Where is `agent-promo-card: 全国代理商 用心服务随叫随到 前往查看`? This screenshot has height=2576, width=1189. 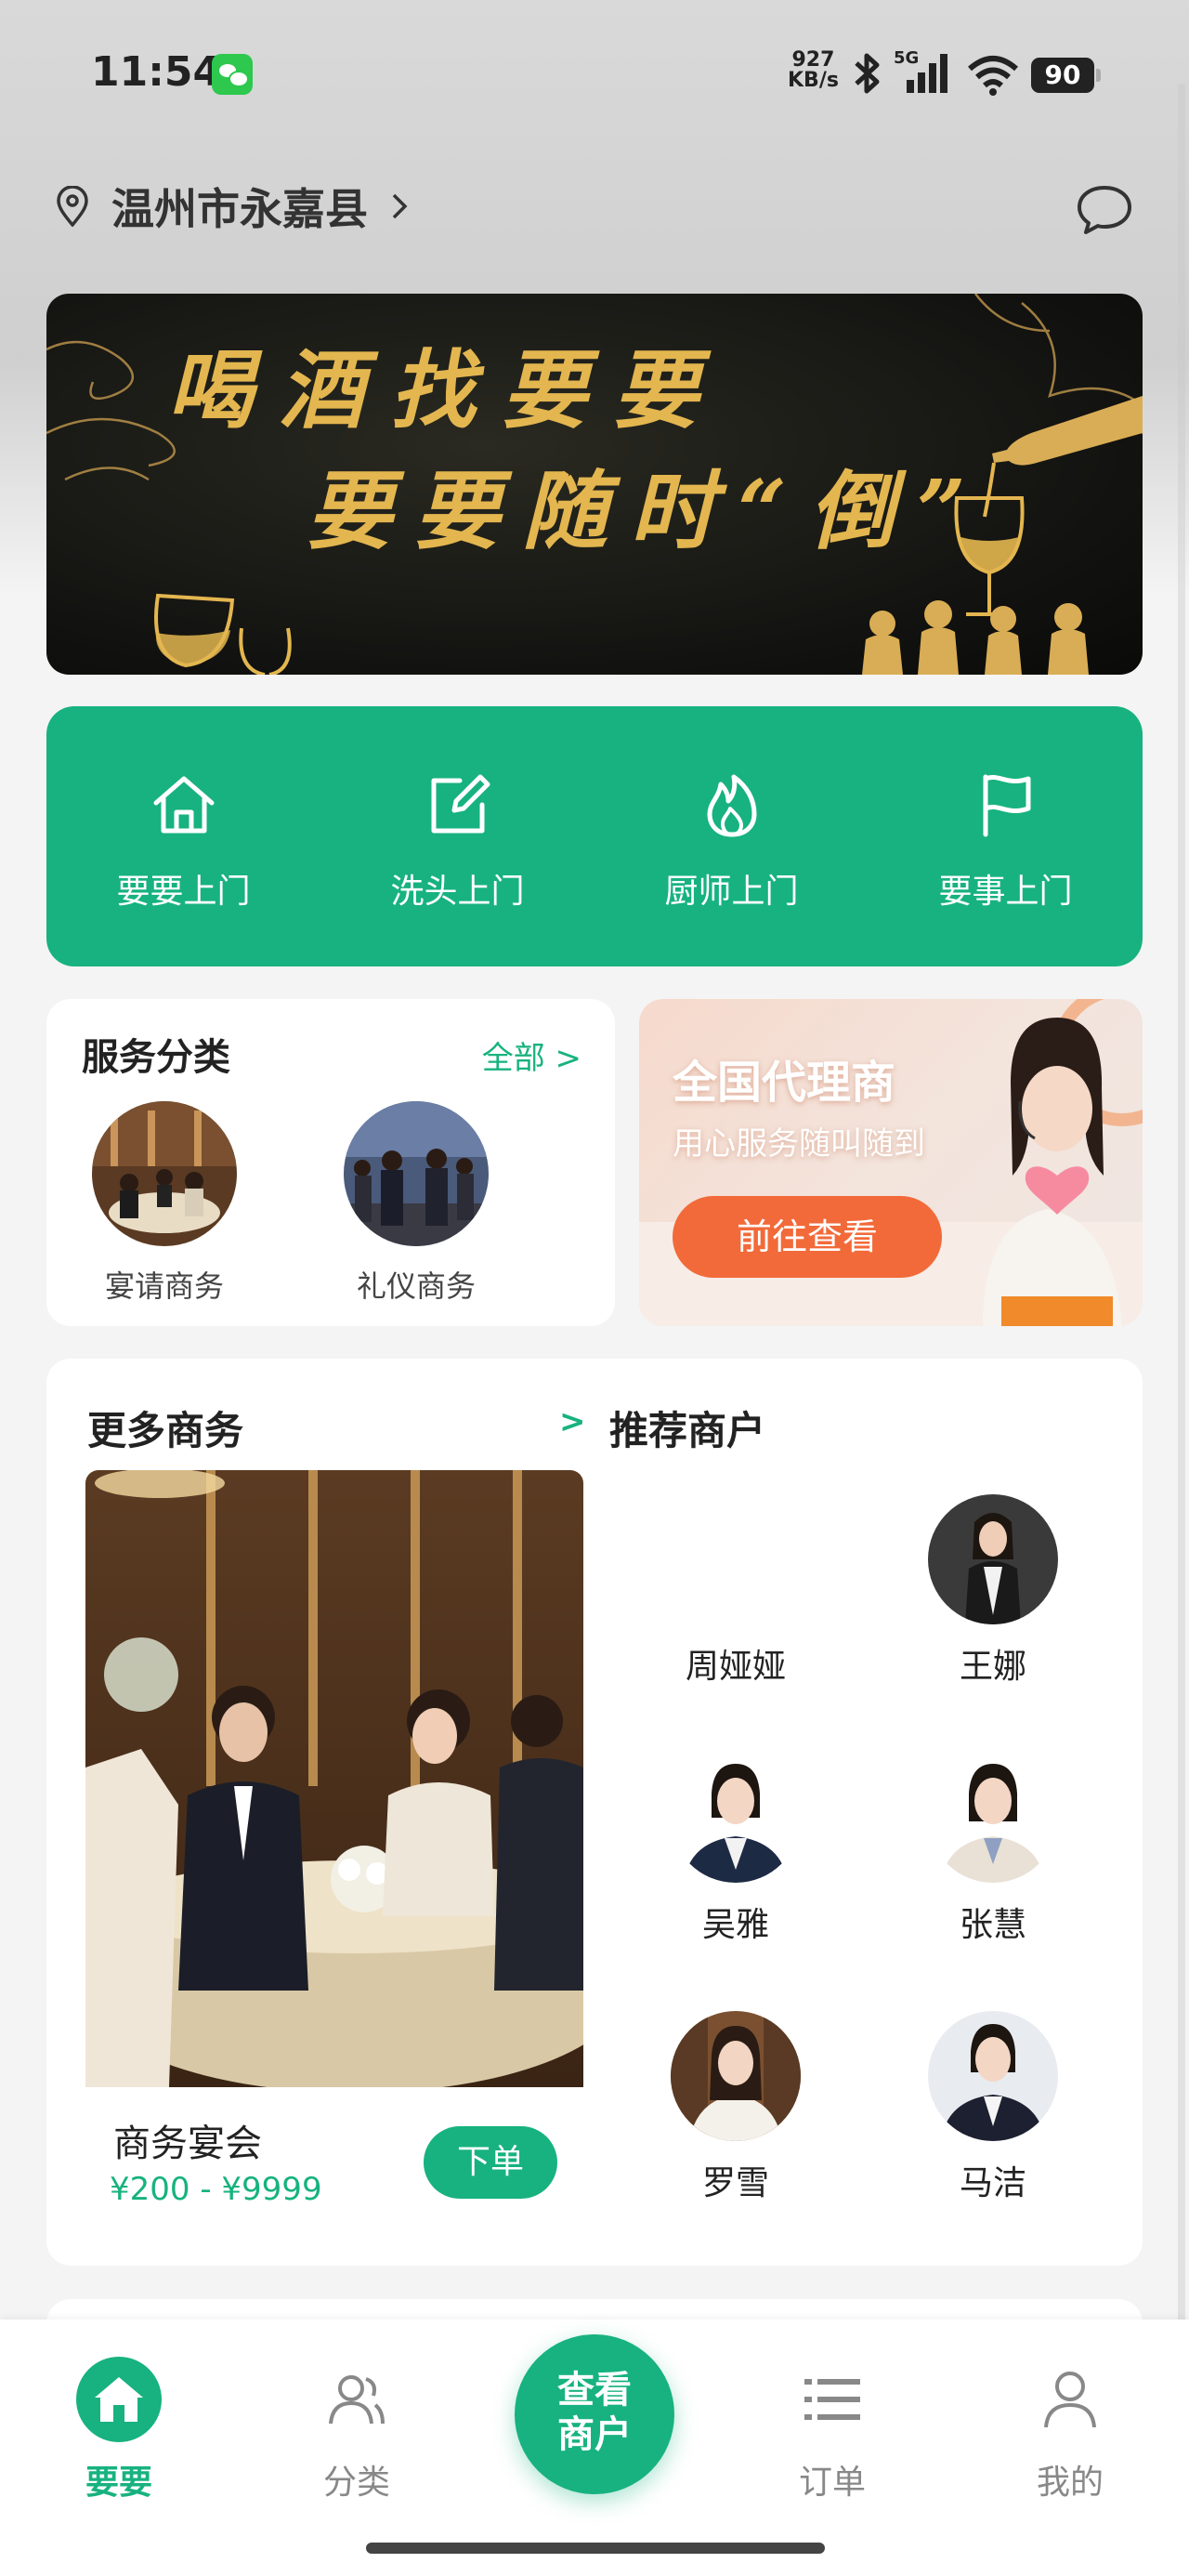
agent-promo-card: 全国代理商 用心服务随叫随到 前往查看 is located at coordinates (891, 1162).